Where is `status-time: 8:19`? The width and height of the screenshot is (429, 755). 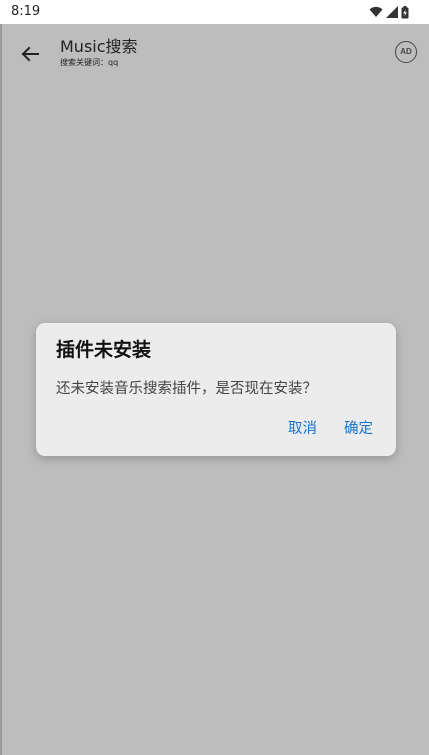
status-time: 8:19 is located at coordinates (26, 11).